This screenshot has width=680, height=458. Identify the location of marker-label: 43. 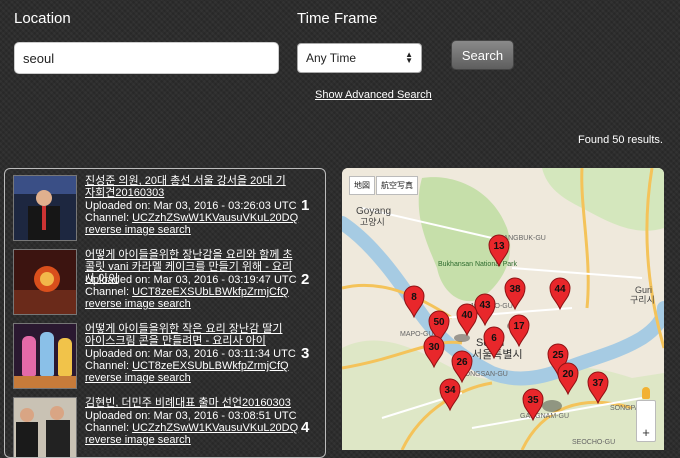
(485, 305).